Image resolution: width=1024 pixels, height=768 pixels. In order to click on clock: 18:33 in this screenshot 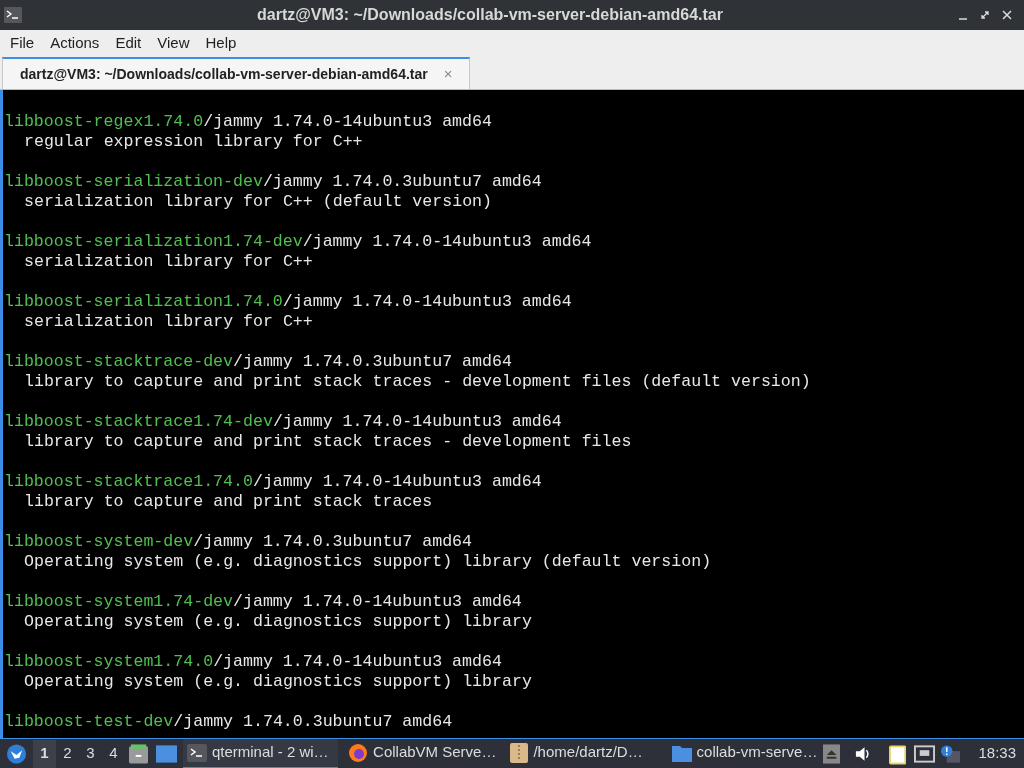, I will do `click(997, 753)`.